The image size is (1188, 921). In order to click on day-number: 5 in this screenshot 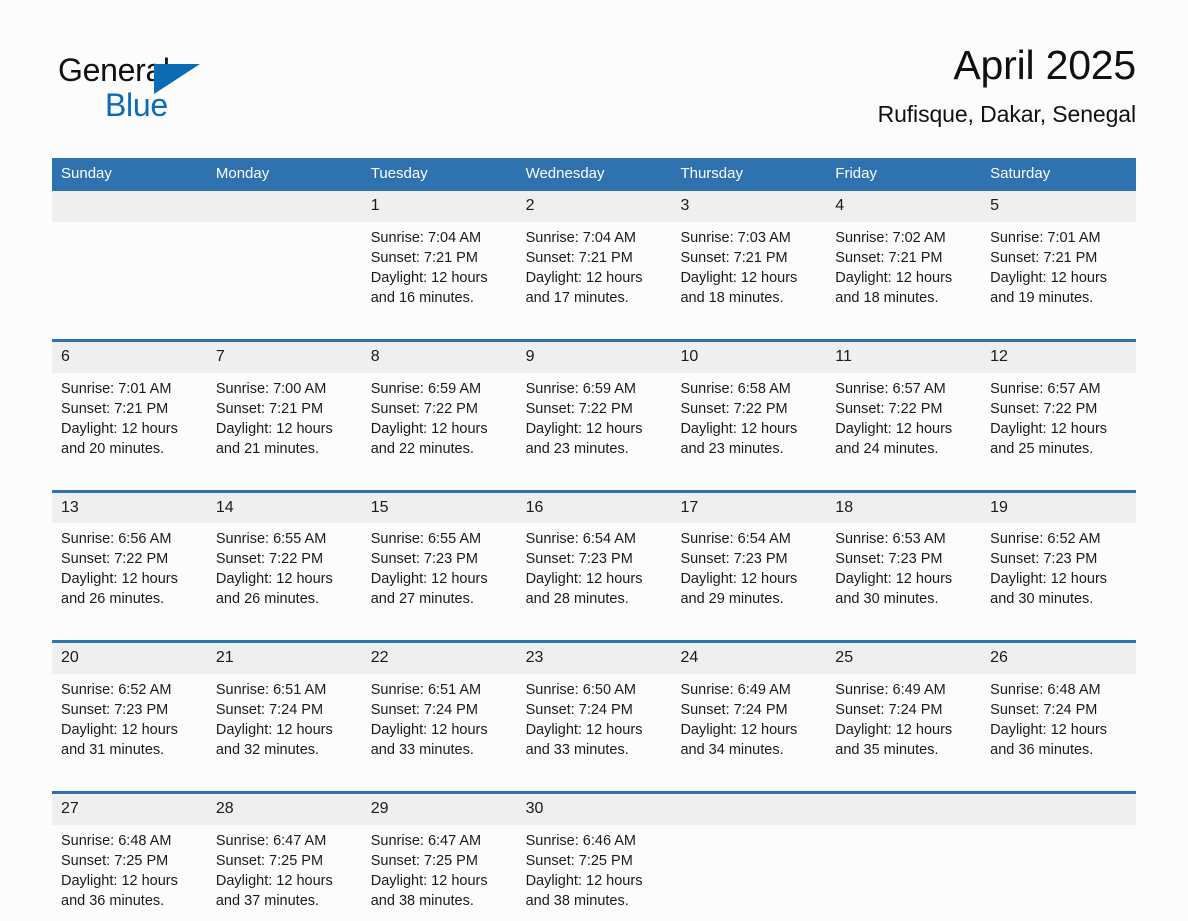, I will do `click(1058, 206)`.